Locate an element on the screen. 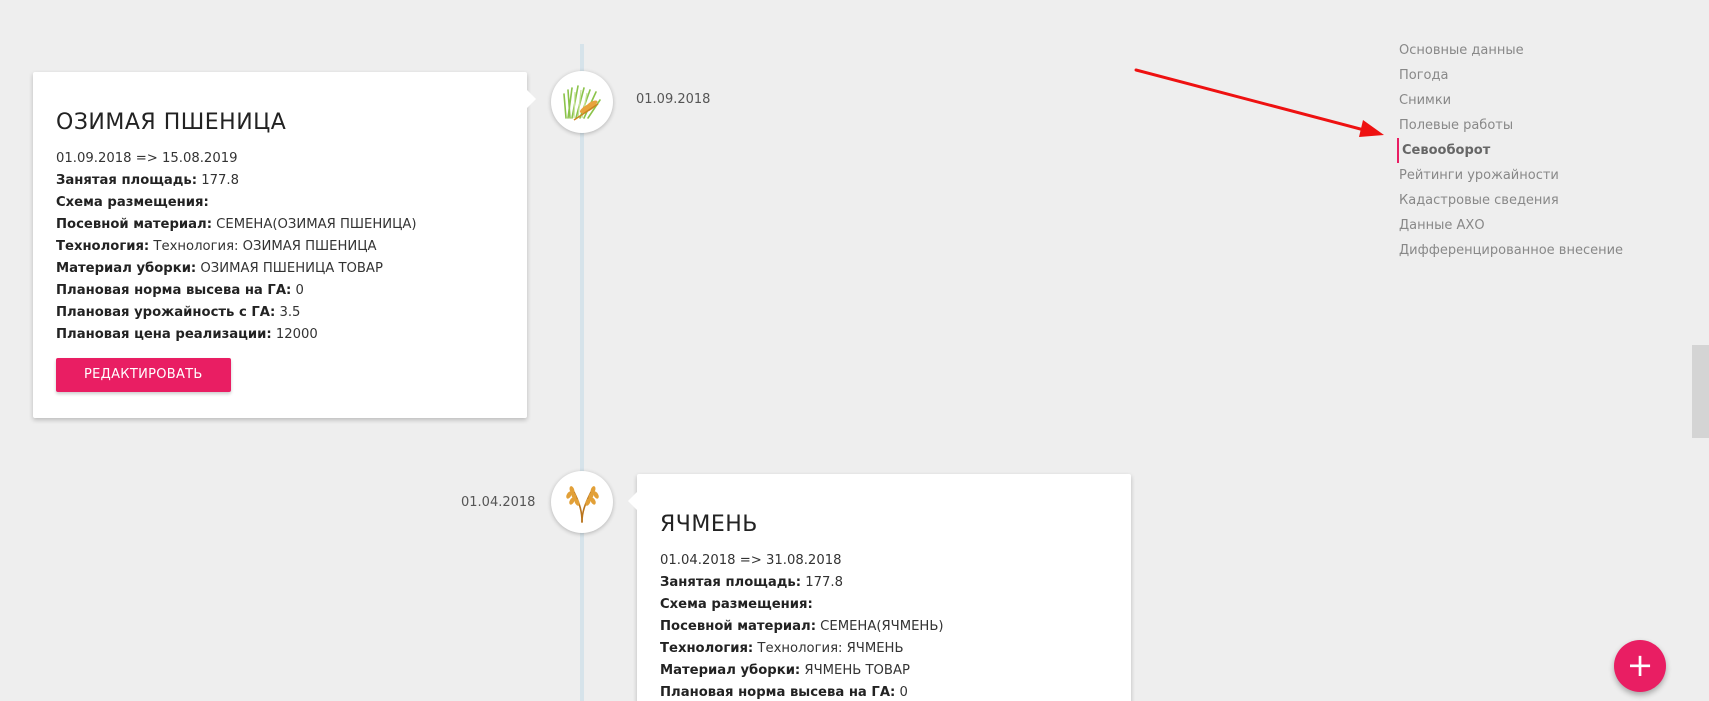  annotation-arrow is located at coordinates (1259, 102).